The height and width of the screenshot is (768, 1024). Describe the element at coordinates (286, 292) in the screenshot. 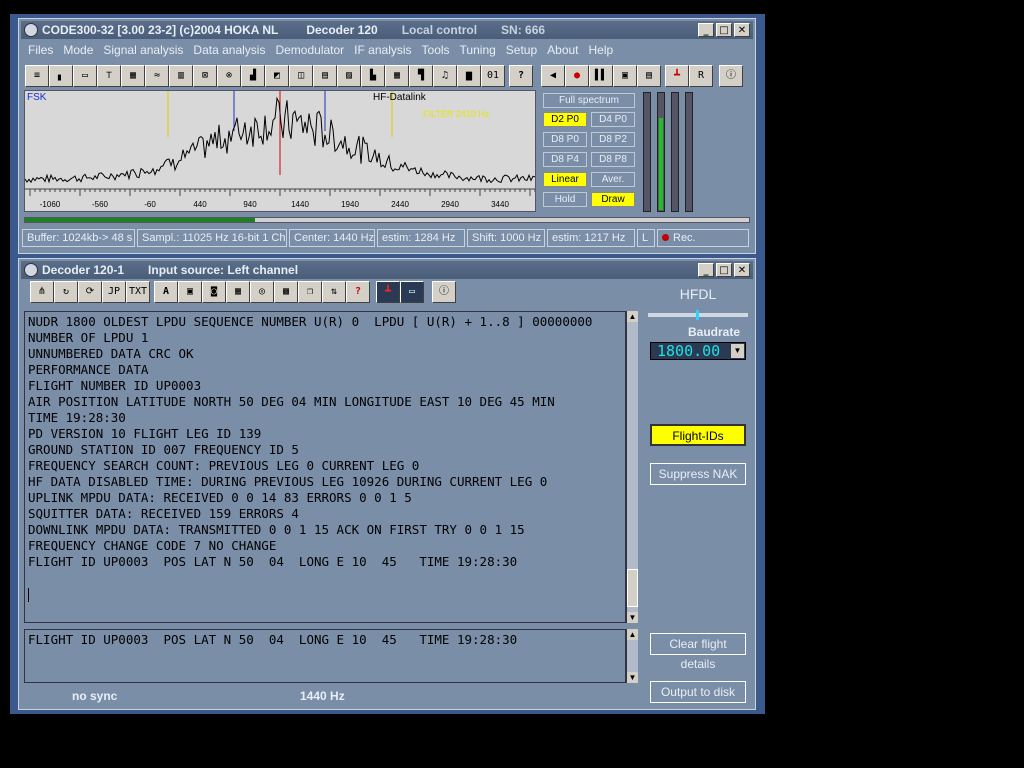

I see `matrix-icon: ▩` at that location.